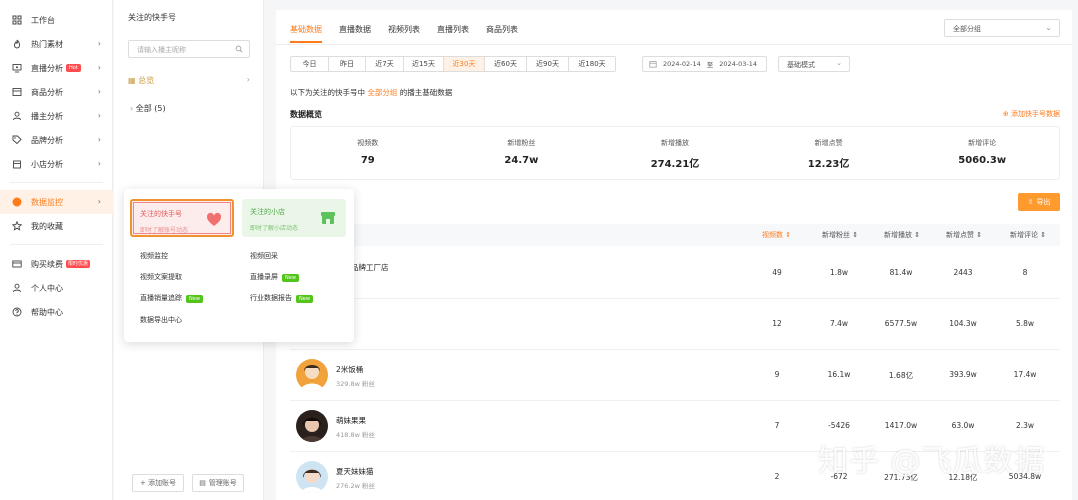 Image resolution: width=1078 pixels, height=500 pixels. I want to click on tab-basic-data: 基础数据, so click(306, 33).